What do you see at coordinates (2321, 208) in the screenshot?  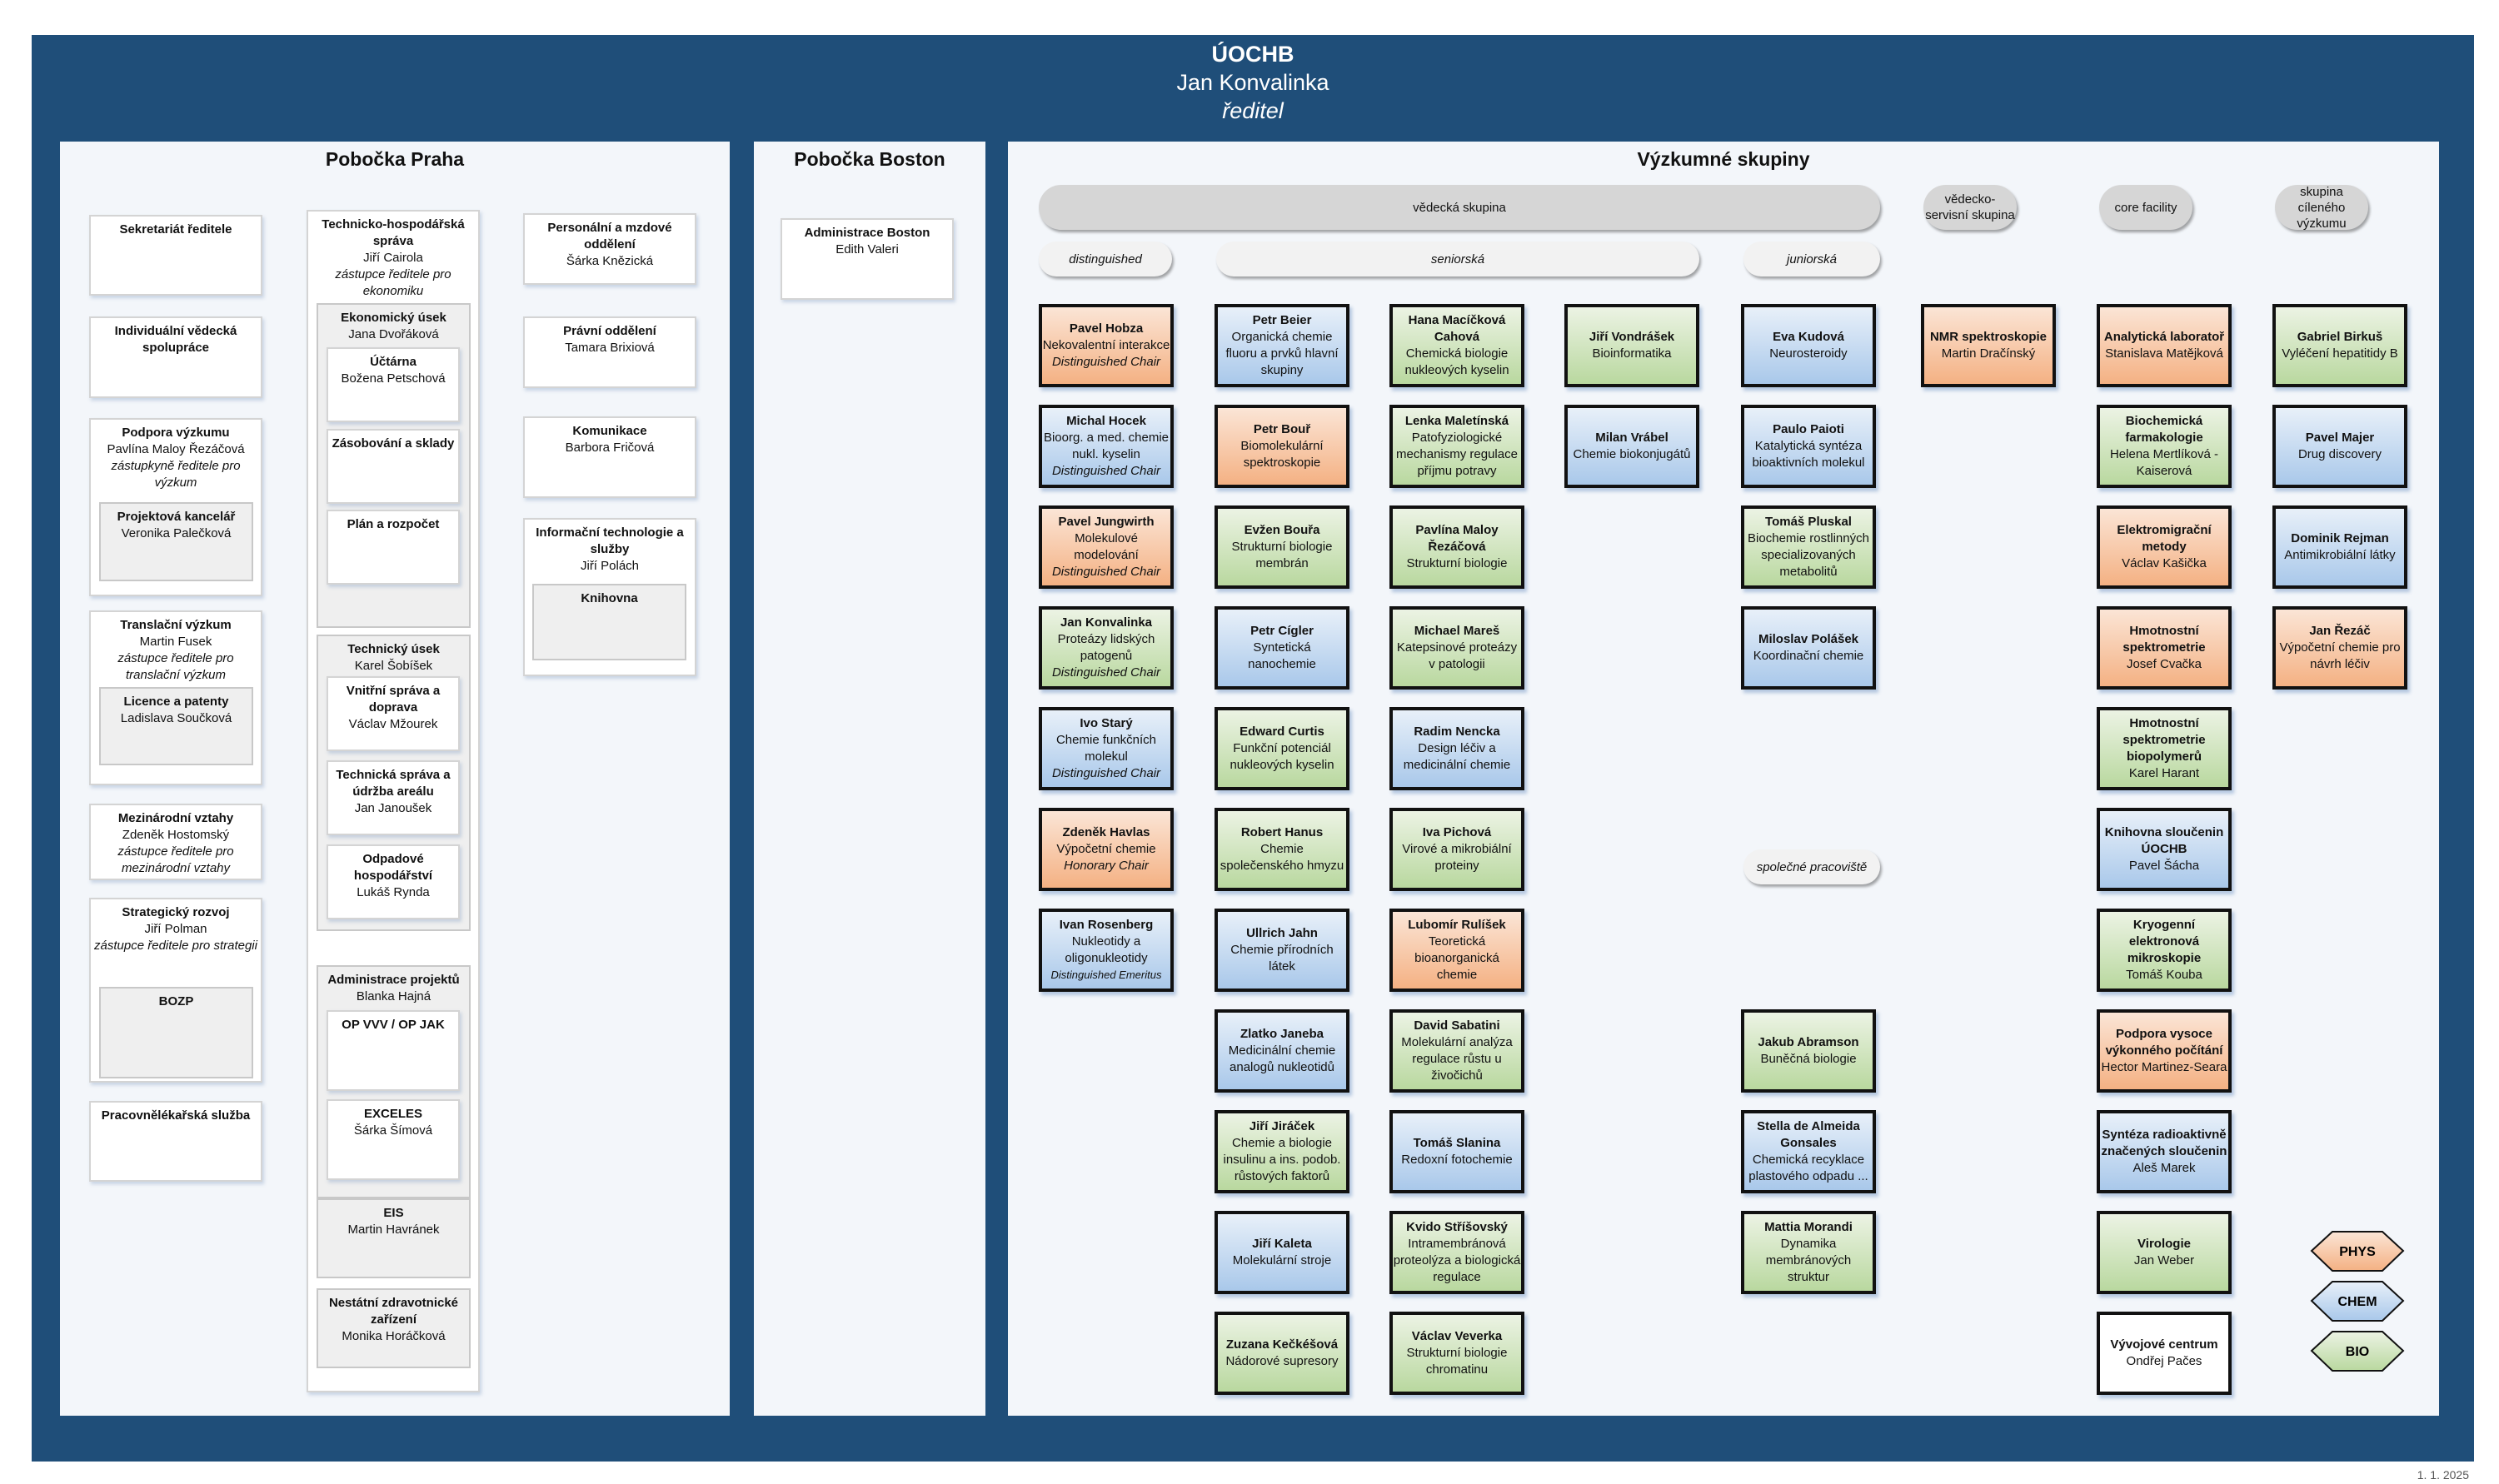 I see `category-targeted-research: skupina cíleného výzkumu` at bounding box center [2321, 208].